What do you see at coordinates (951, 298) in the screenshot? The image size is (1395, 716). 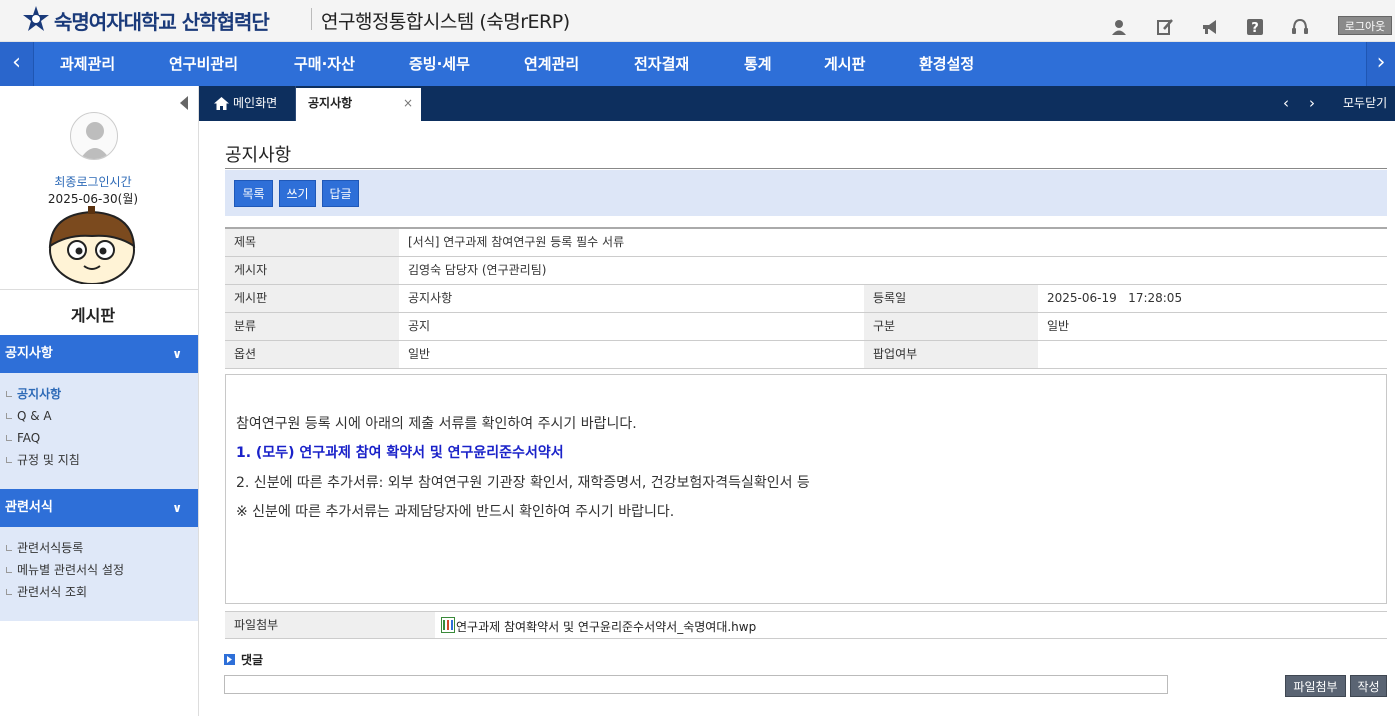 I see `regdate-label: 등록일` at bounding box center [951, 298].